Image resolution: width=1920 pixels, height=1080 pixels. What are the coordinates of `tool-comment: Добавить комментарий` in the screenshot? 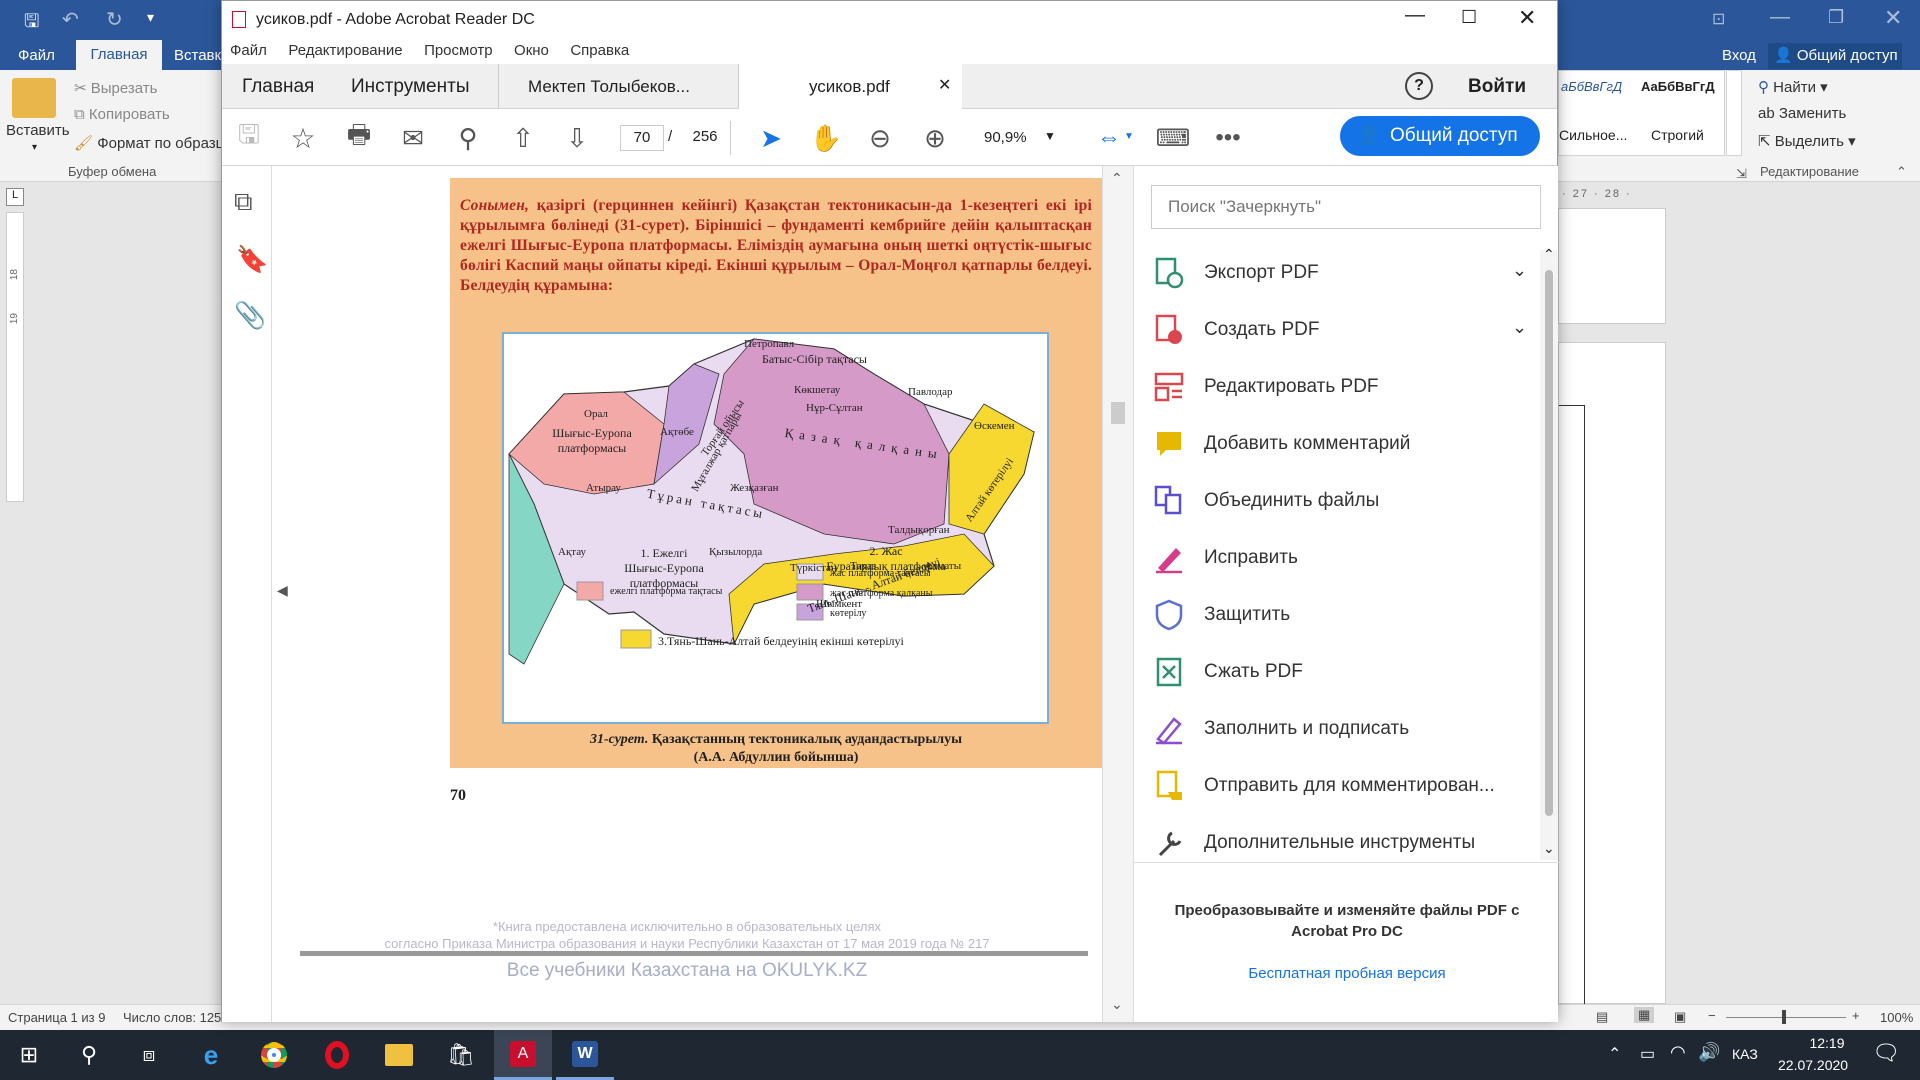 It's located at (1342, 444).